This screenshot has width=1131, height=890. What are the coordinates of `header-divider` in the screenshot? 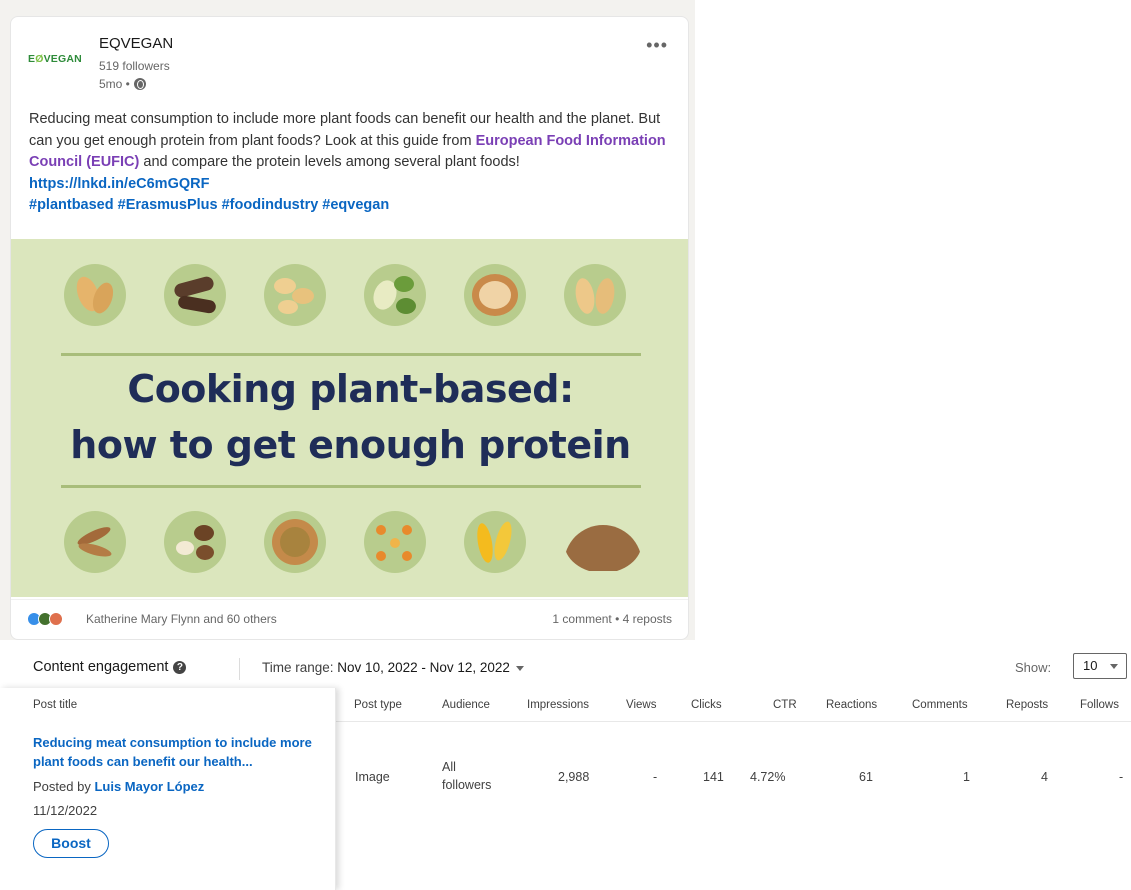 It's located at (239, 669).